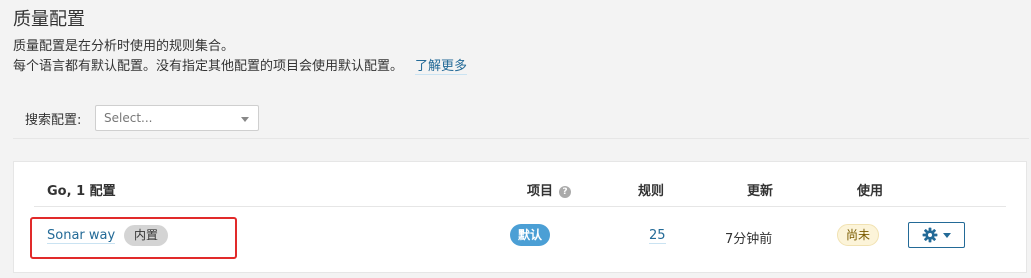  Describe the element at coordinates (133, 238) in the screenshot. I see `highlight-annotation` at that location.